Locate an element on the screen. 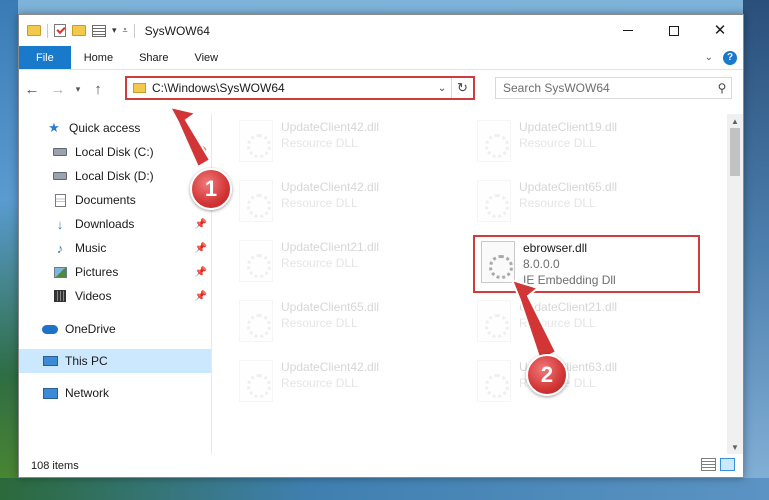 Image resolution: width=769 pixels, height=500 pixels. network-icon is located at coordinates (50, 393).